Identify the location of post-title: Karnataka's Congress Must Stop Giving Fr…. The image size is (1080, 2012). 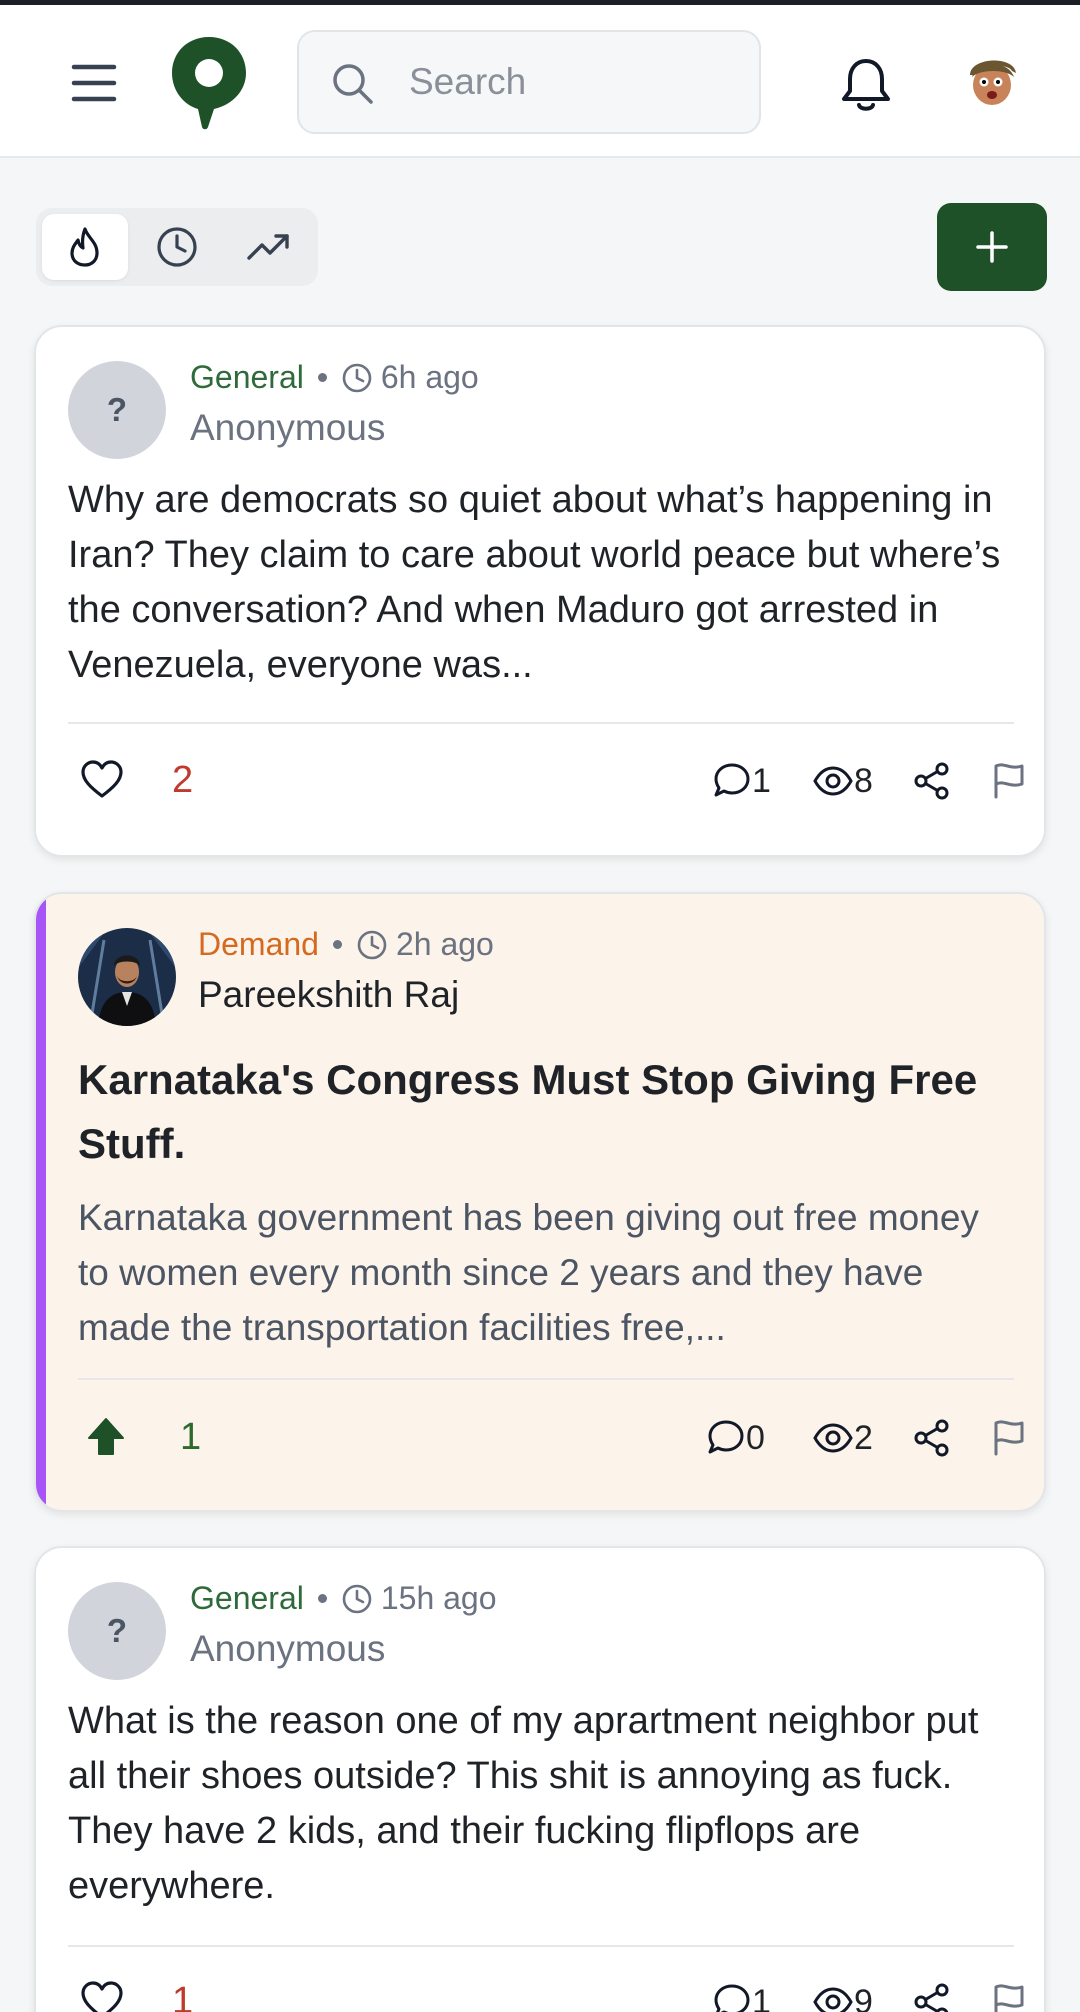
(543, 1112).